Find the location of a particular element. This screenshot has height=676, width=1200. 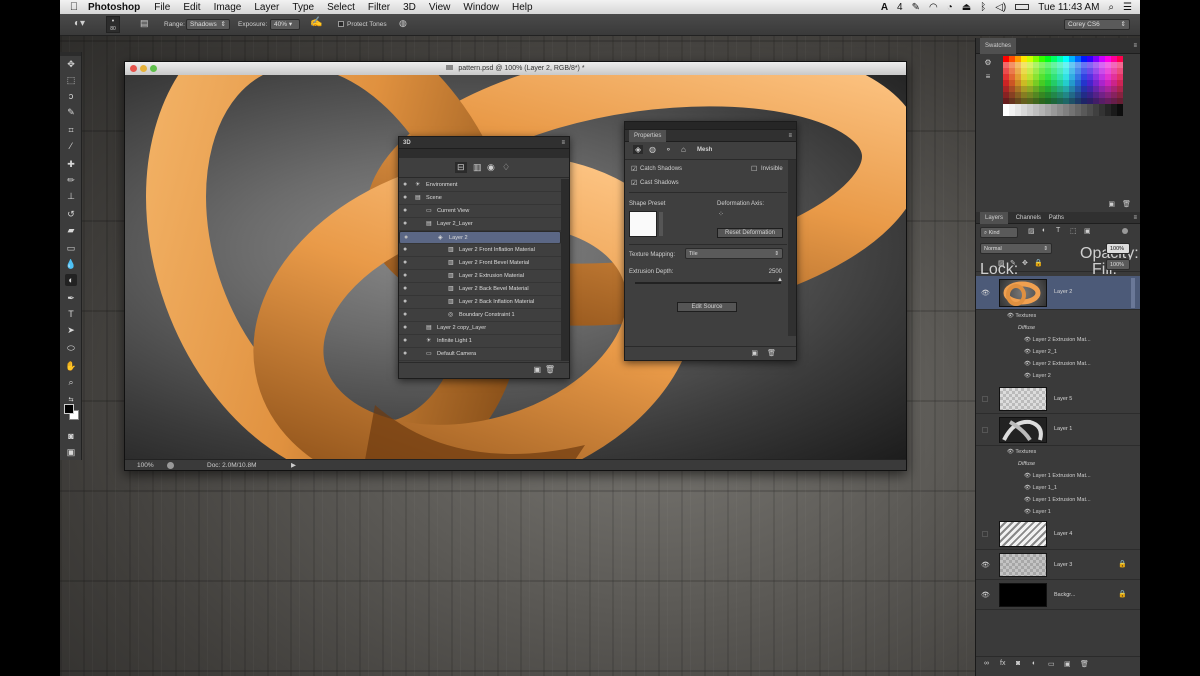

3d-tree-row: ● ☀ Infinite Light 1 is located at coordinates (480, 341).